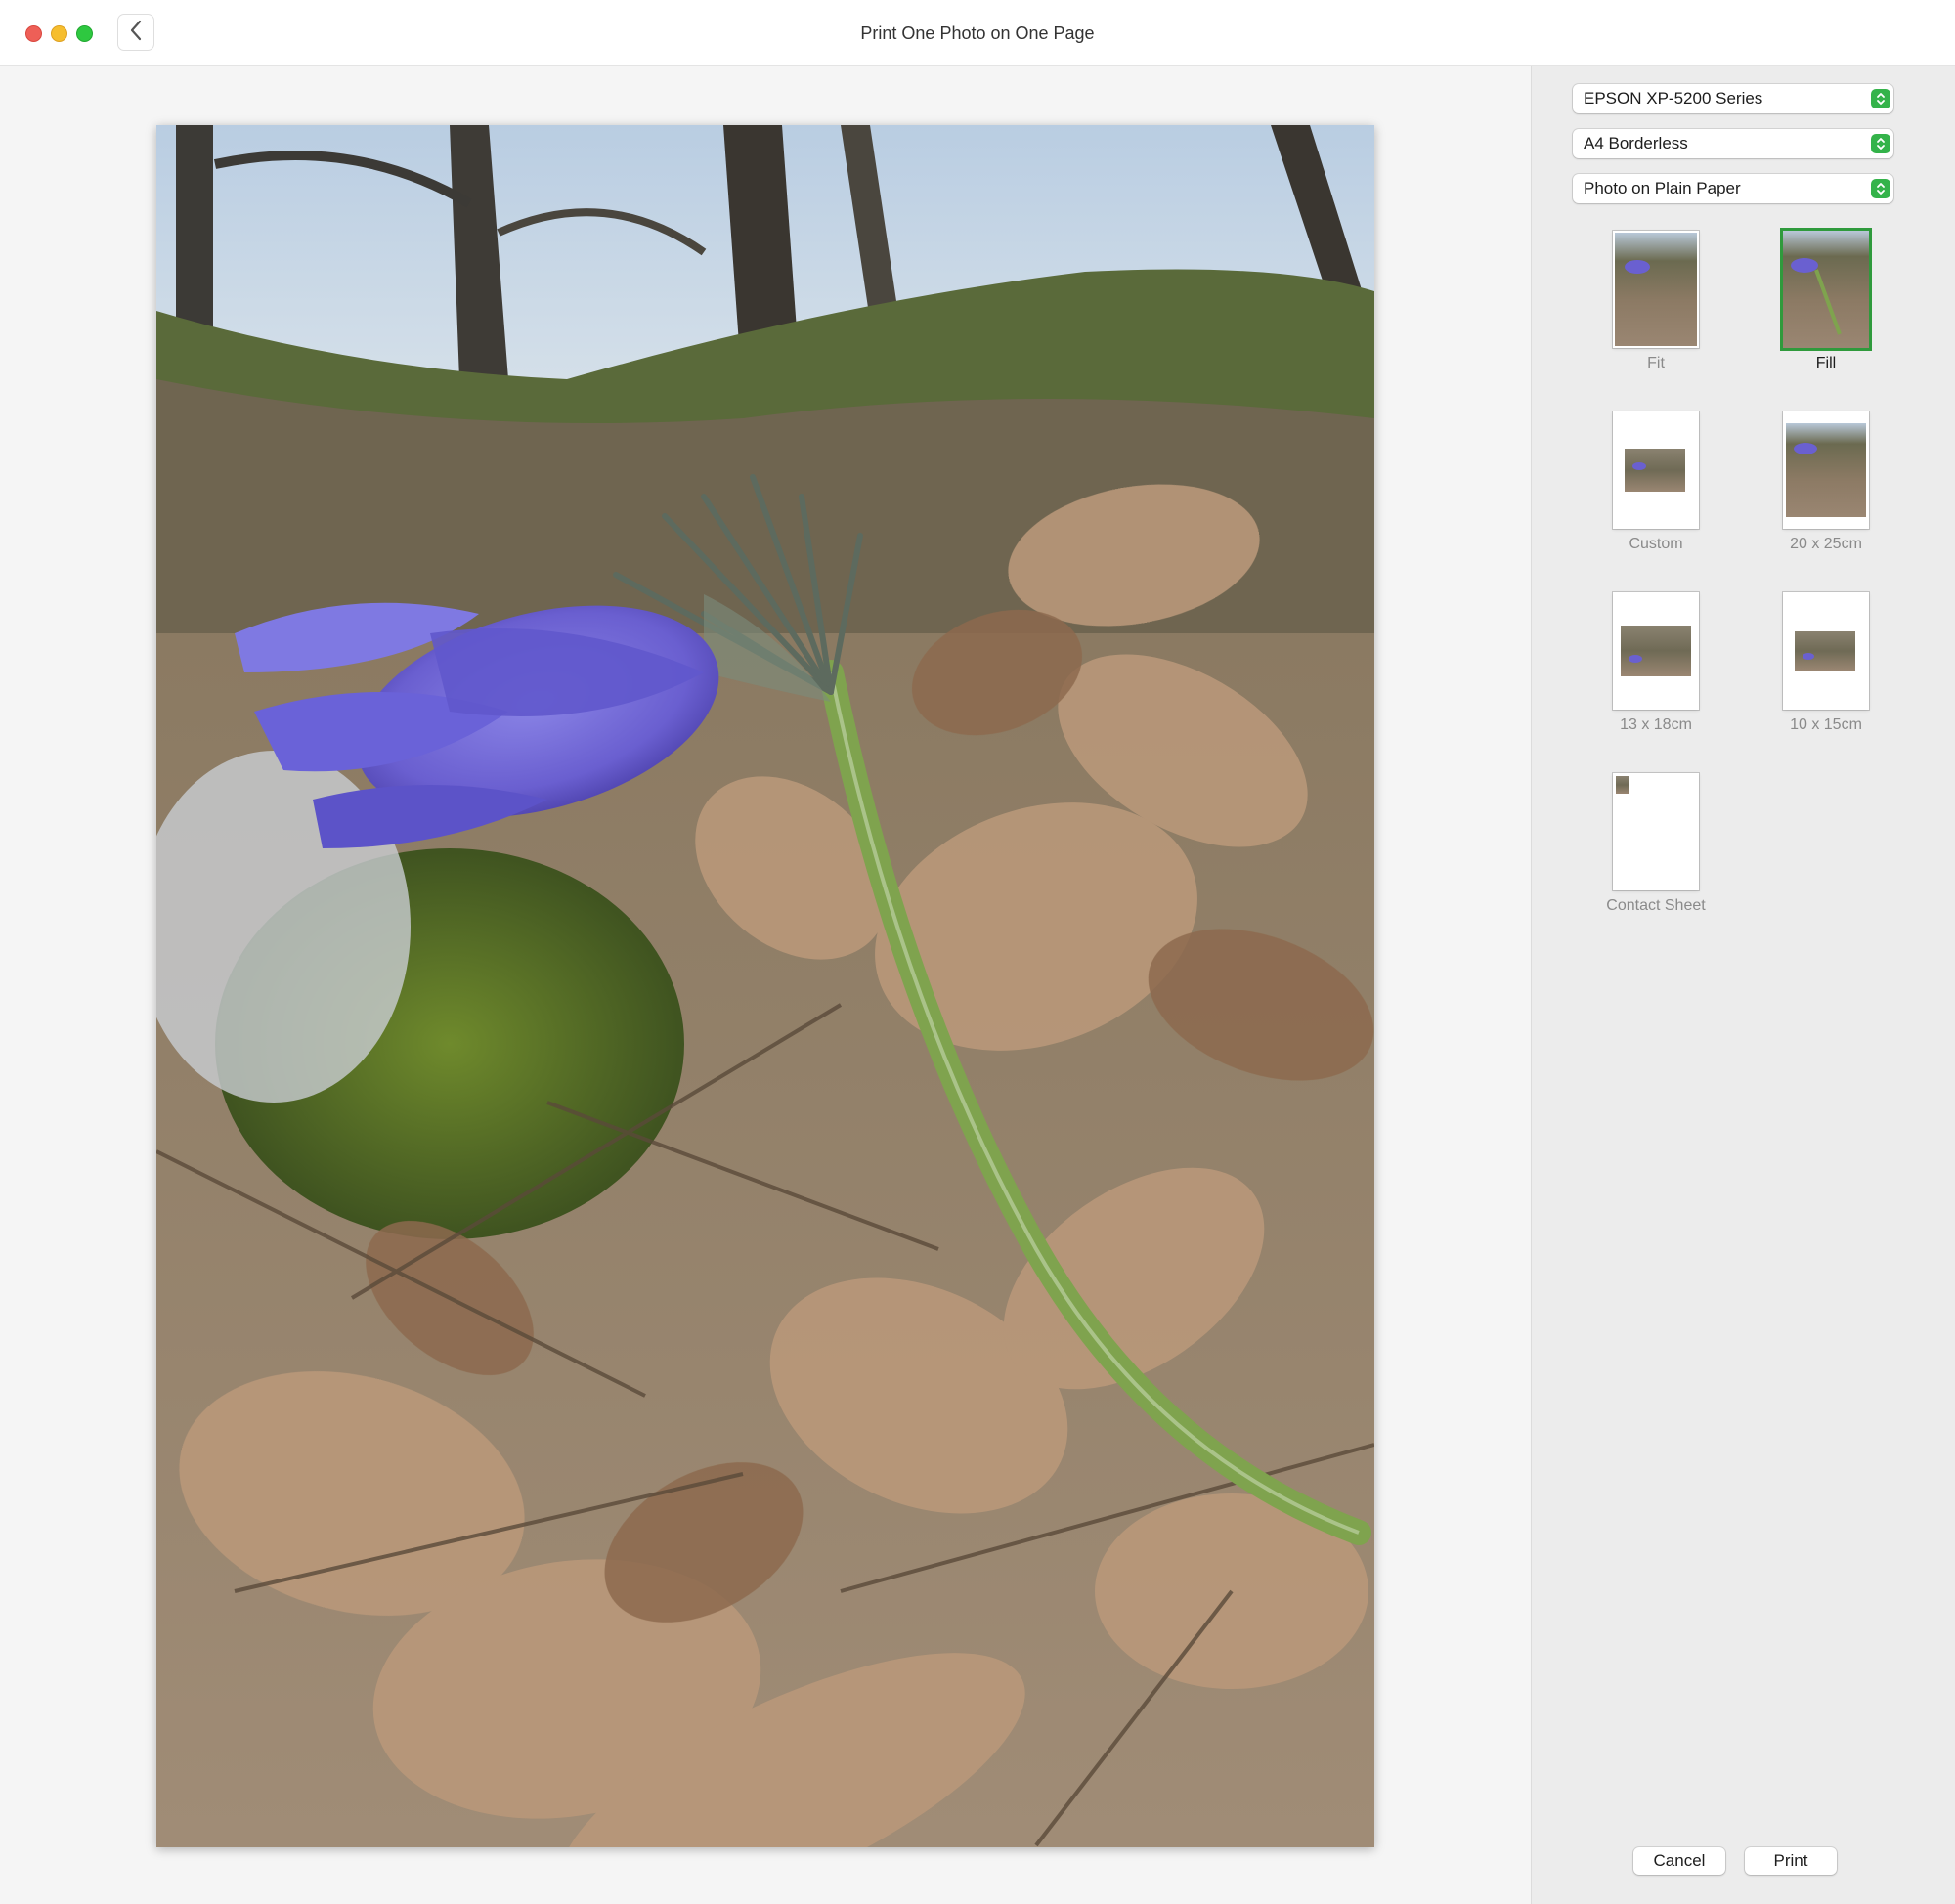 This screenshot has width=1955, height=1904. What do you see at coordinates (1826, 651) in the screenshot?
I see `layout-10x15-thumbnail` at bounding box center [1826, 651].